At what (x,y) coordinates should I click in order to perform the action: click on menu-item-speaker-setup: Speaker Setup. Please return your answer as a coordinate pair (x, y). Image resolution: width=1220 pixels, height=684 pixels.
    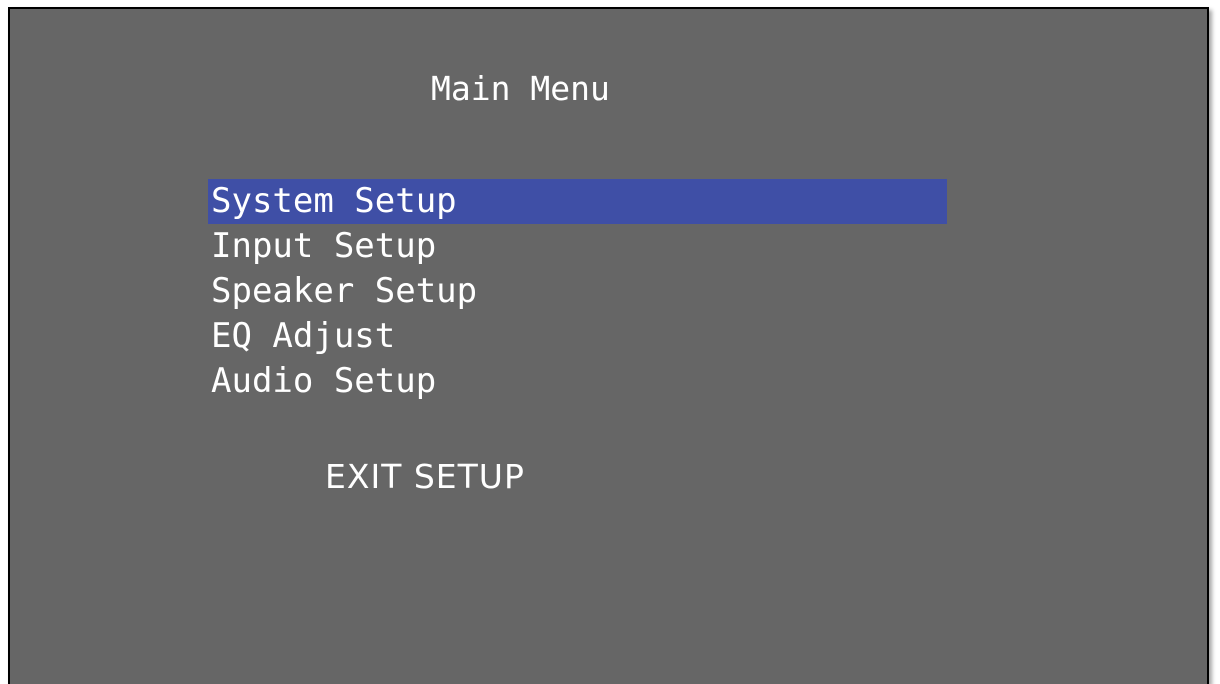
    Looking at the image, I should click on (577, 291).